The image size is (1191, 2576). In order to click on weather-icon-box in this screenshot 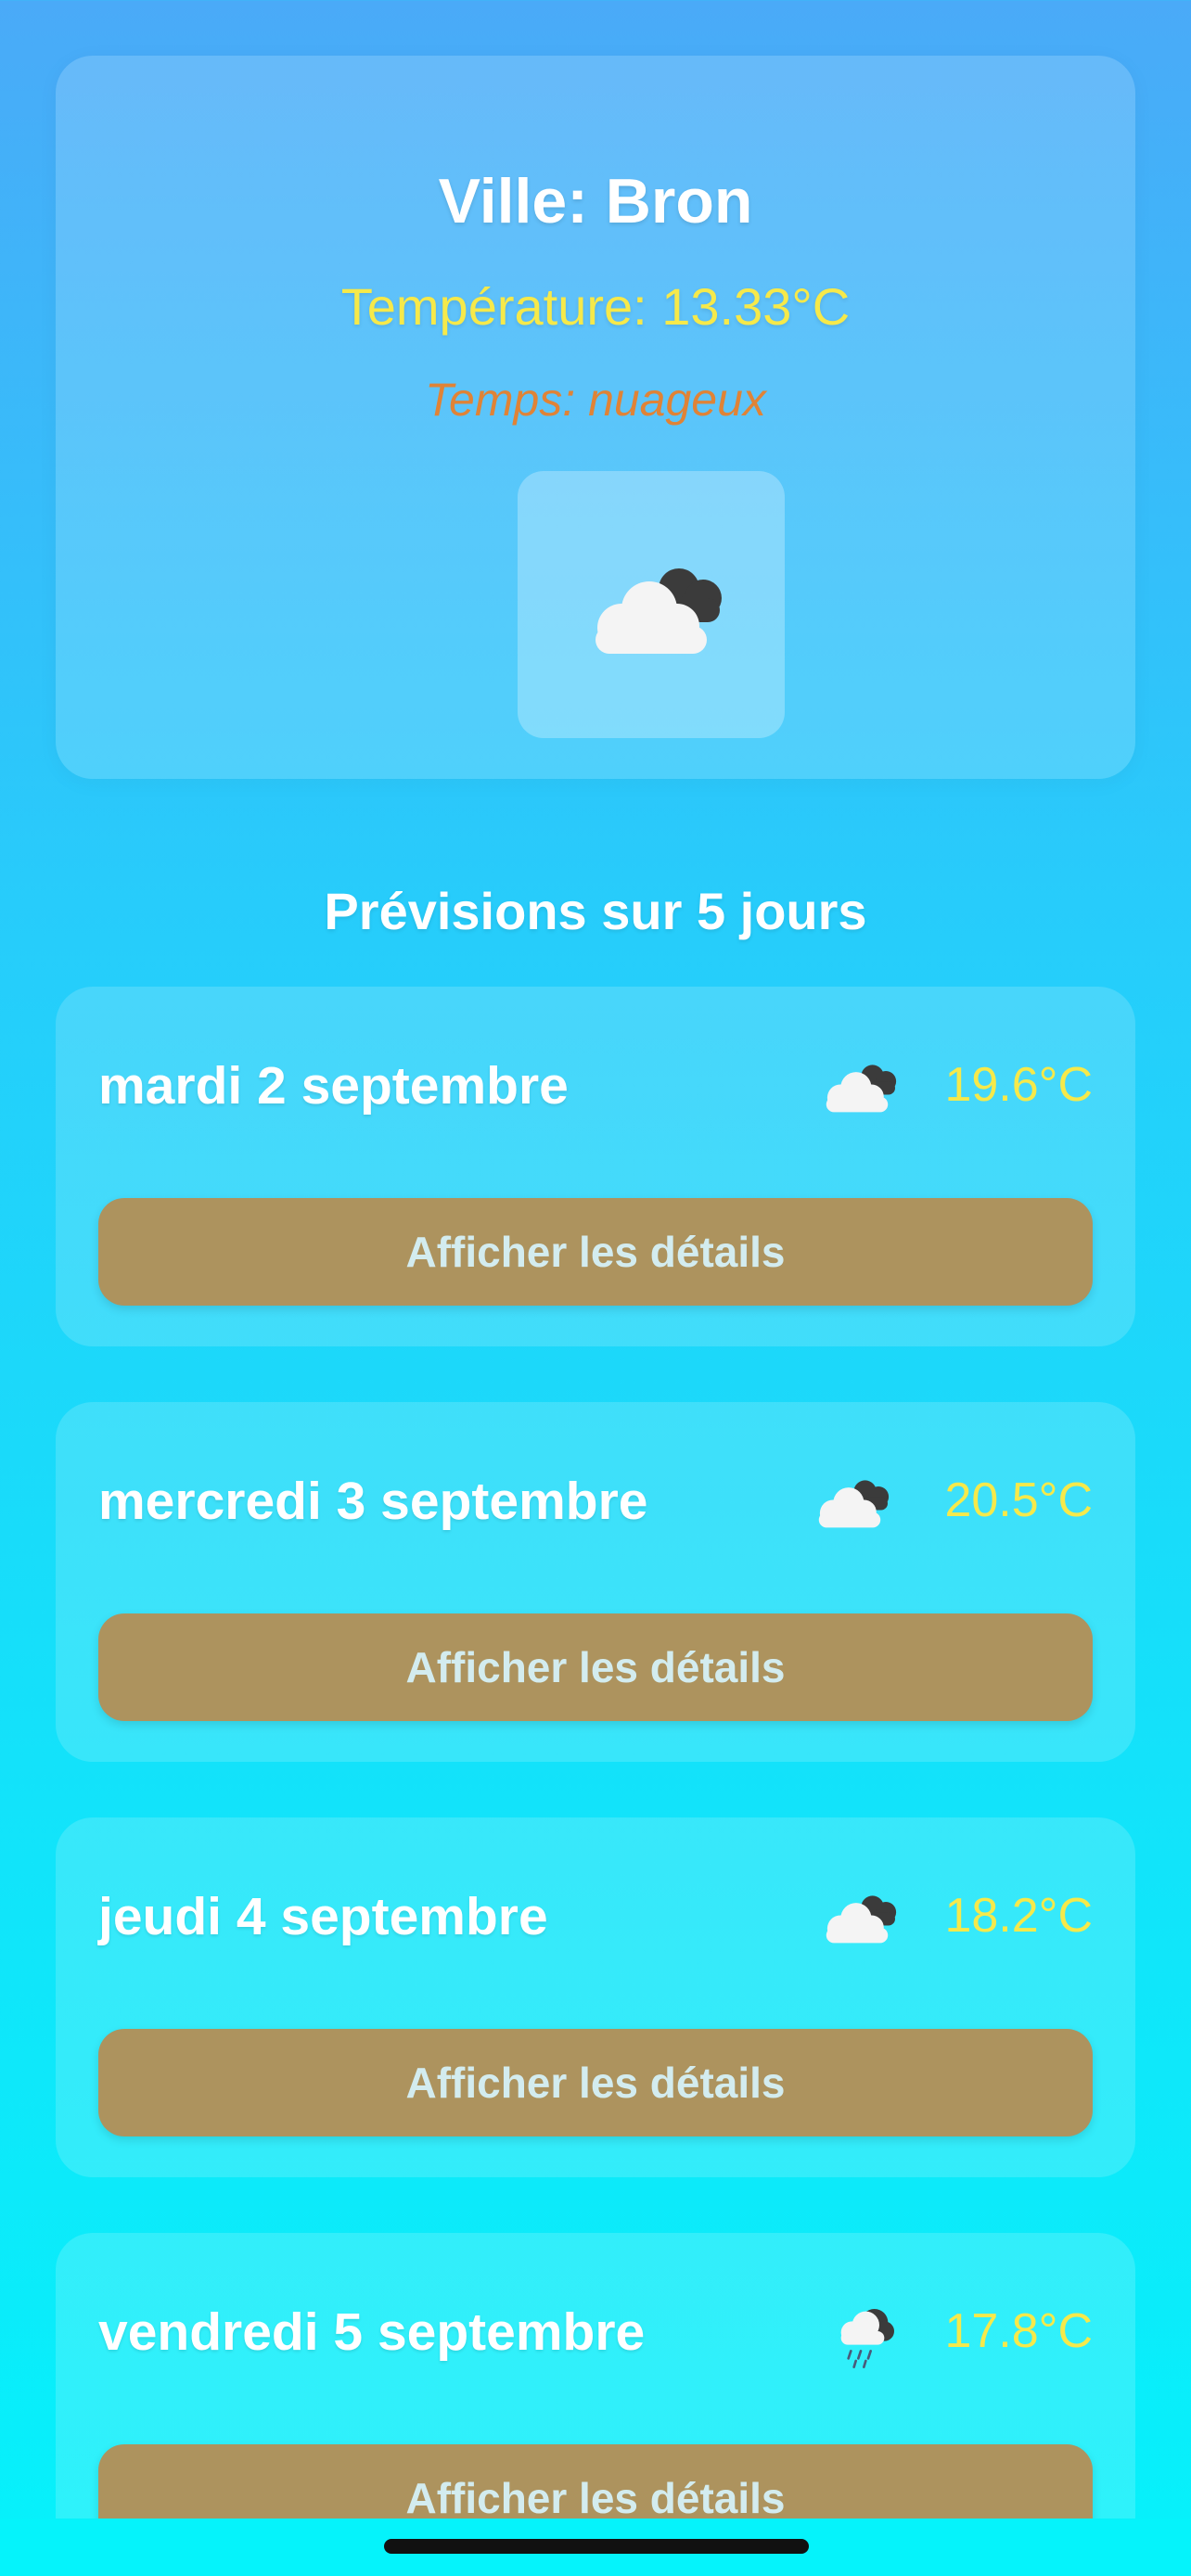, I will do `click(651, 605)`.